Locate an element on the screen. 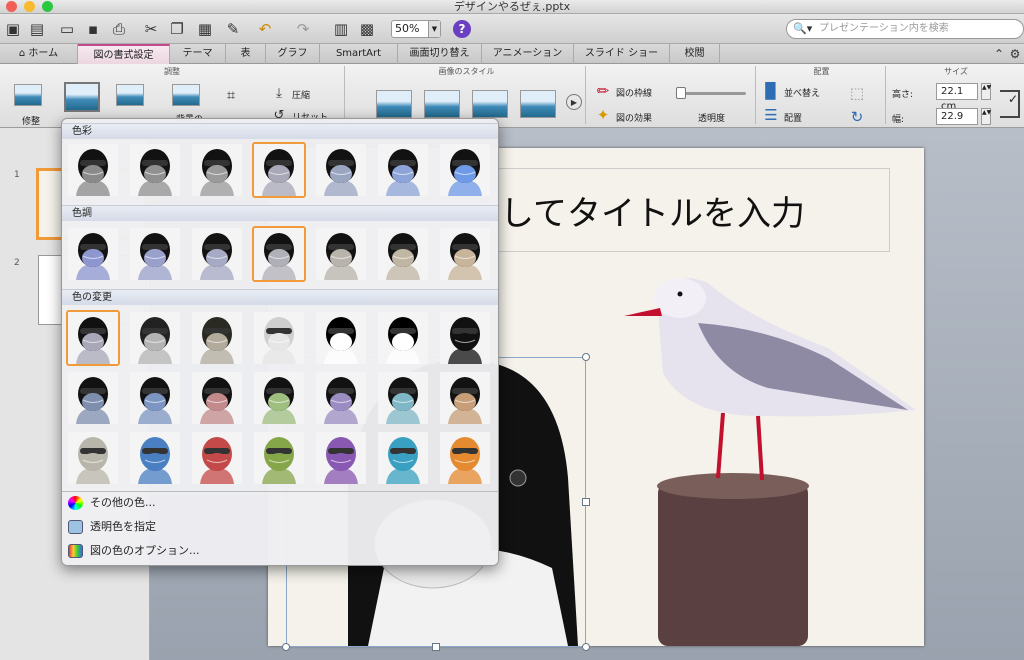  slide-title-text: してタイトルを入力 is located at coordinates (652, 210).